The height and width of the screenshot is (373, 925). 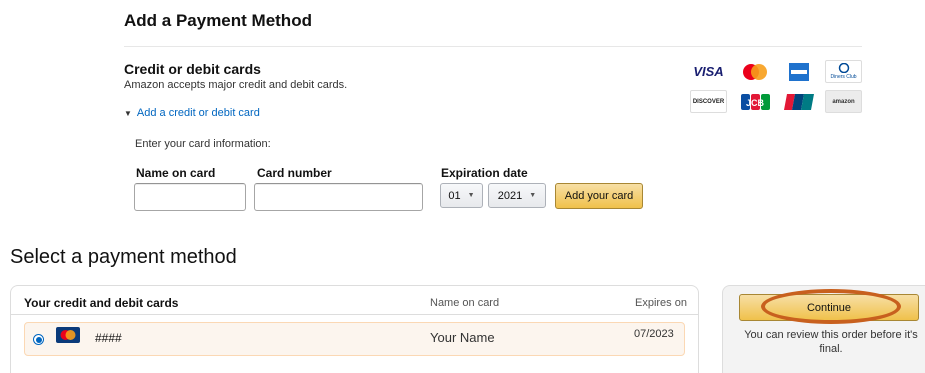 I want to click on section-divider, so click(x=493, y=46).